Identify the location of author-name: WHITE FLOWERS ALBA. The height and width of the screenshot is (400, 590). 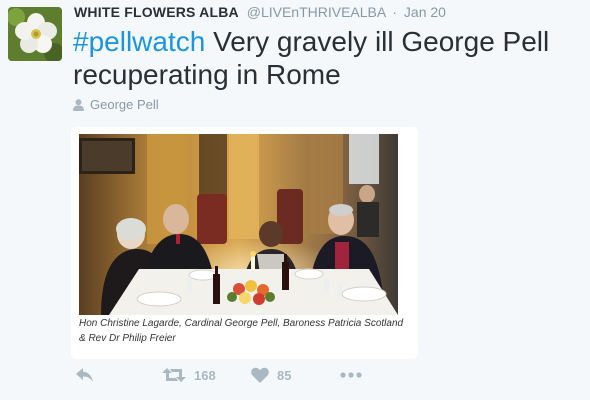
(156, 12).